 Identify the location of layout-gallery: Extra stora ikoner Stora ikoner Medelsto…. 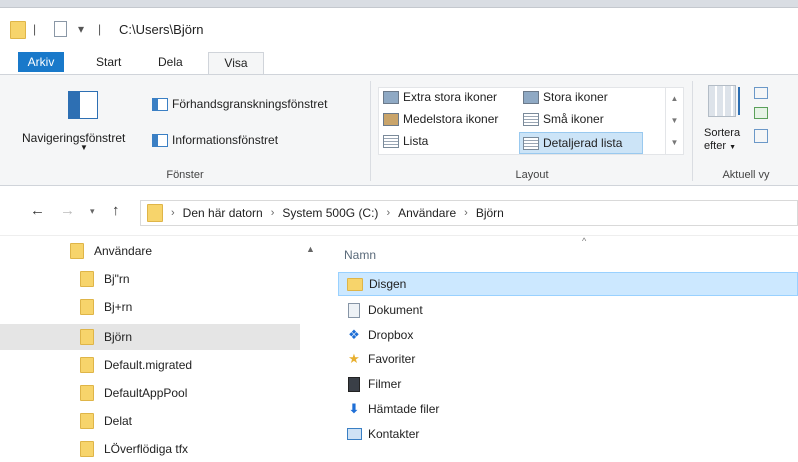
(531, 121).